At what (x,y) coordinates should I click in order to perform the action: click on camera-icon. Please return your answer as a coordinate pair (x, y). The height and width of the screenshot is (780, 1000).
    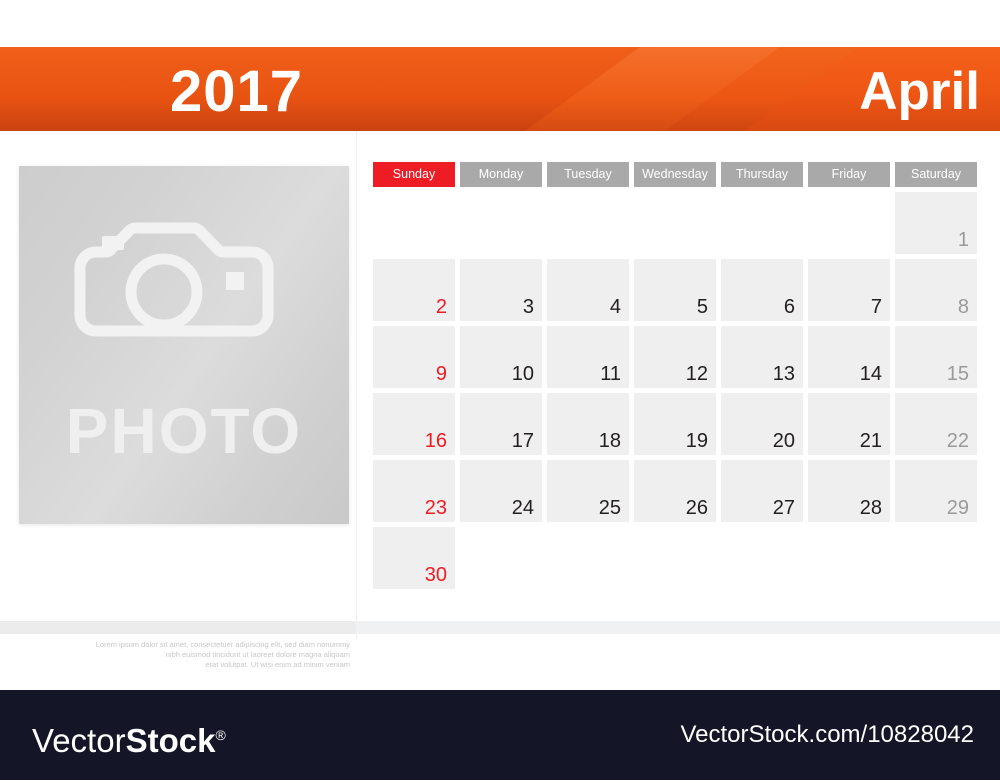
    Looking at the image, I should click on (184, 287).